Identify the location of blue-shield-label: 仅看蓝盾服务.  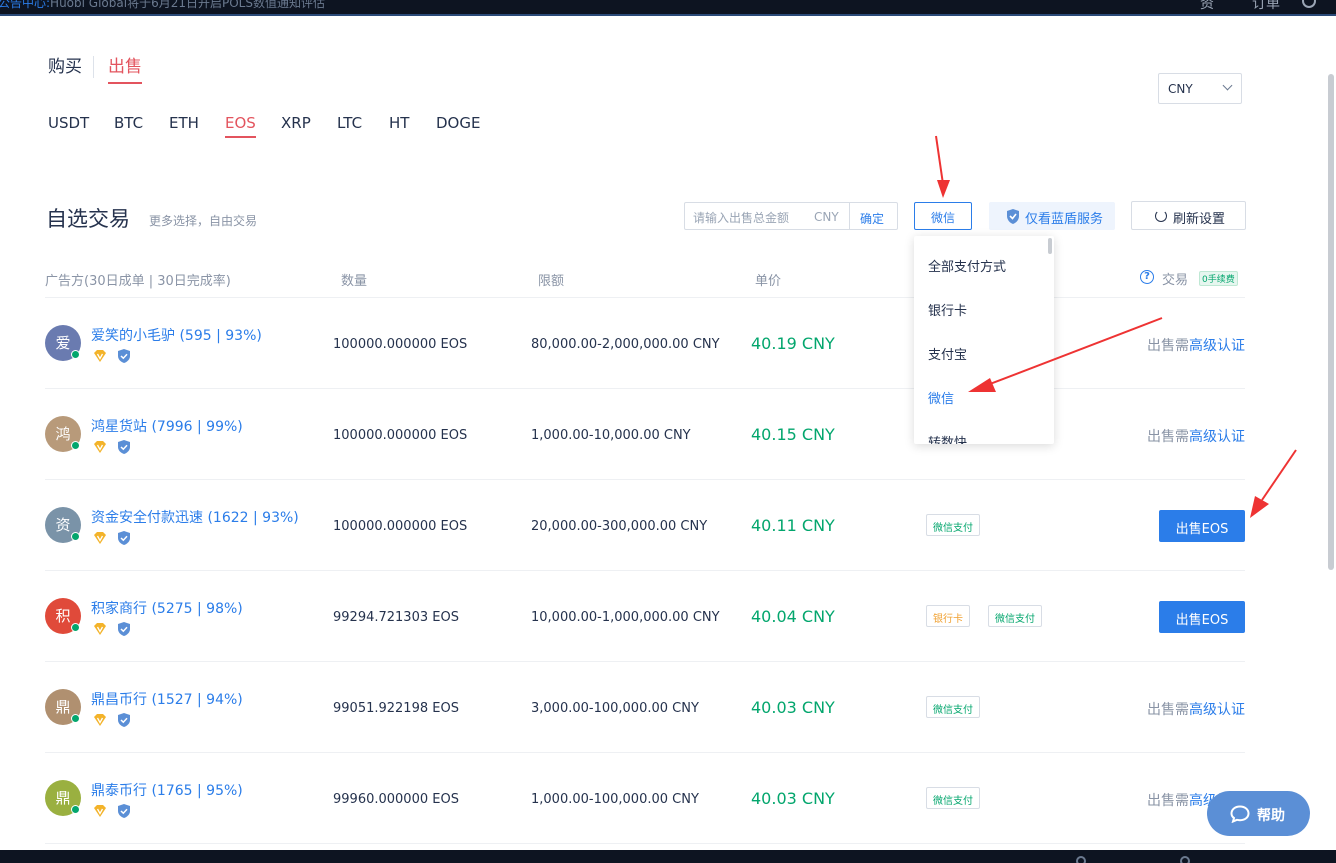
(1064, 219).